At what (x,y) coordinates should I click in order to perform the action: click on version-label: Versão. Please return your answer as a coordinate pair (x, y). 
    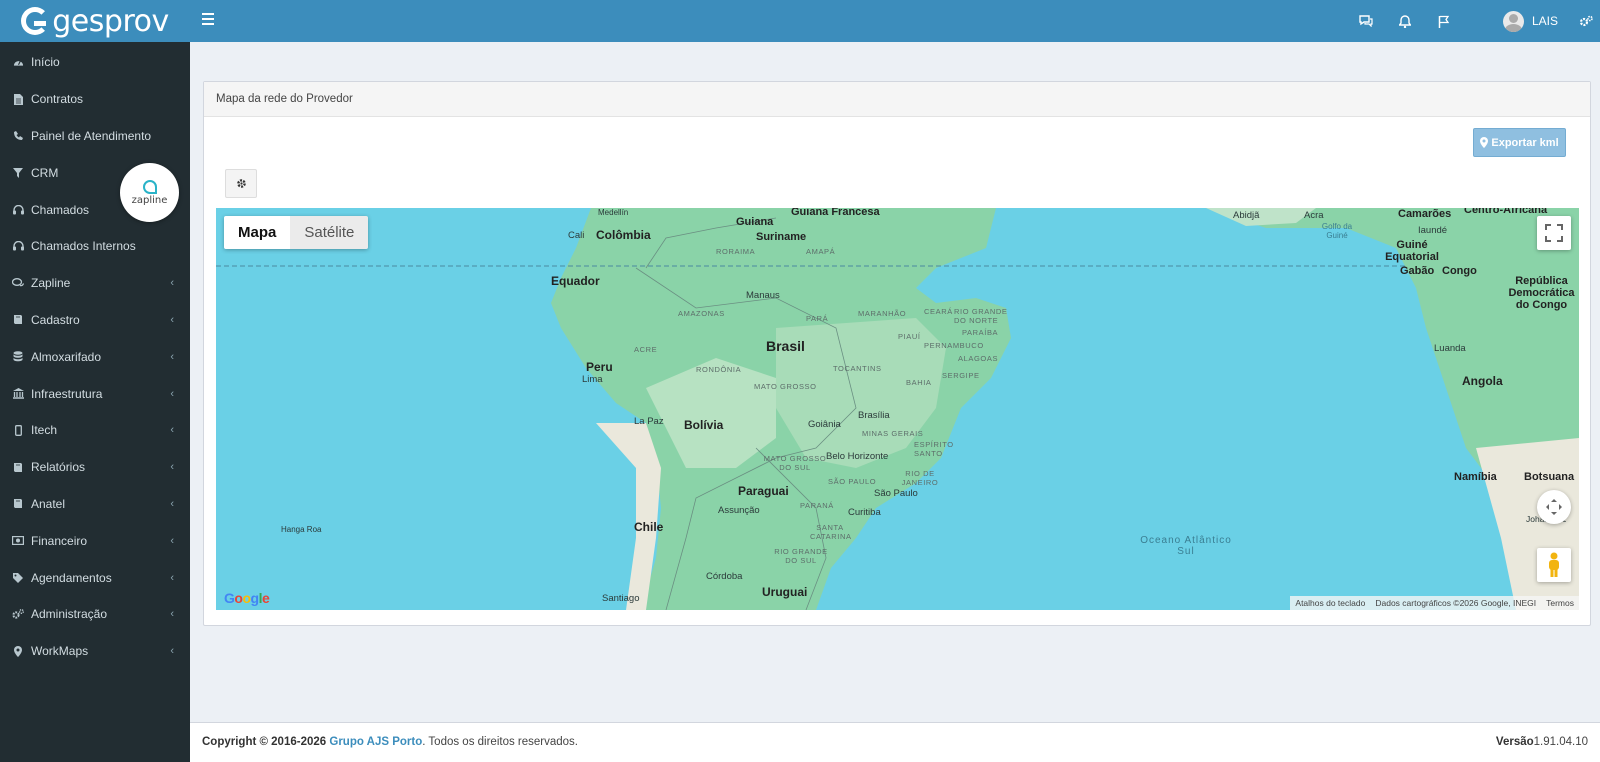
    Looking at the image, I should click on (1514, 742).